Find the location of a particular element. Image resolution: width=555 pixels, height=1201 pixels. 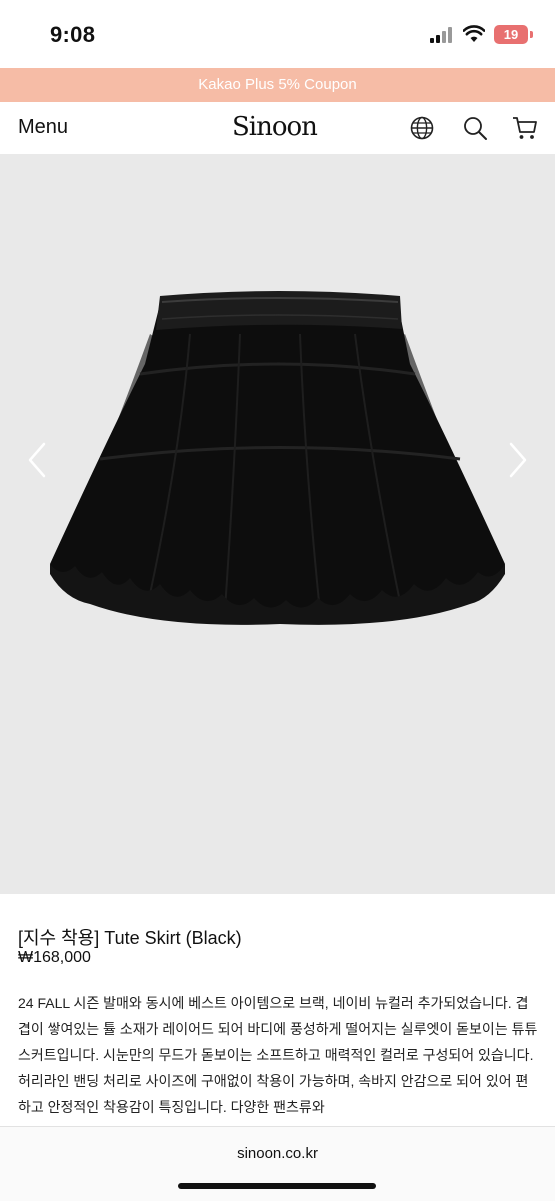

search-icon is located at coordinates (475, 128).